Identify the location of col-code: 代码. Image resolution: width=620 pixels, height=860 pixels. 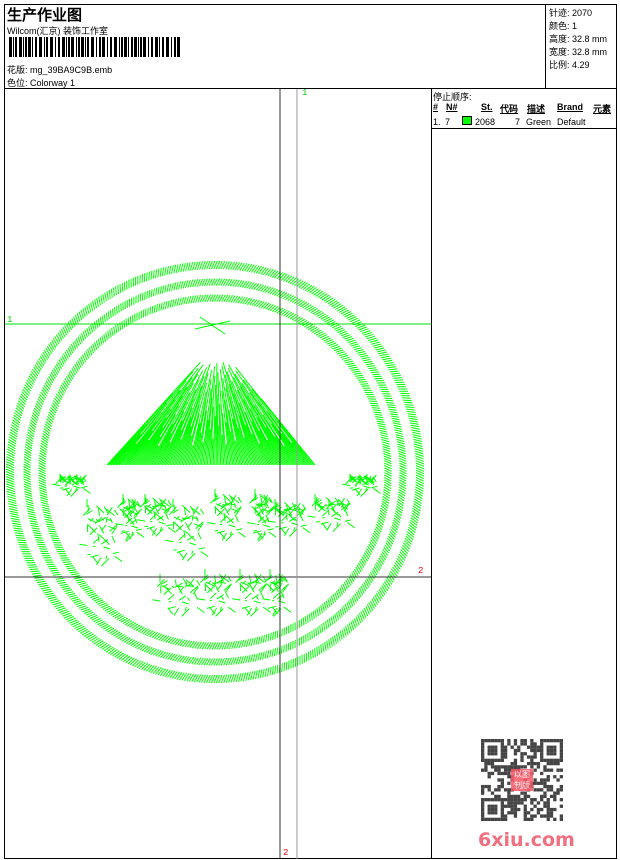
(509, 109).